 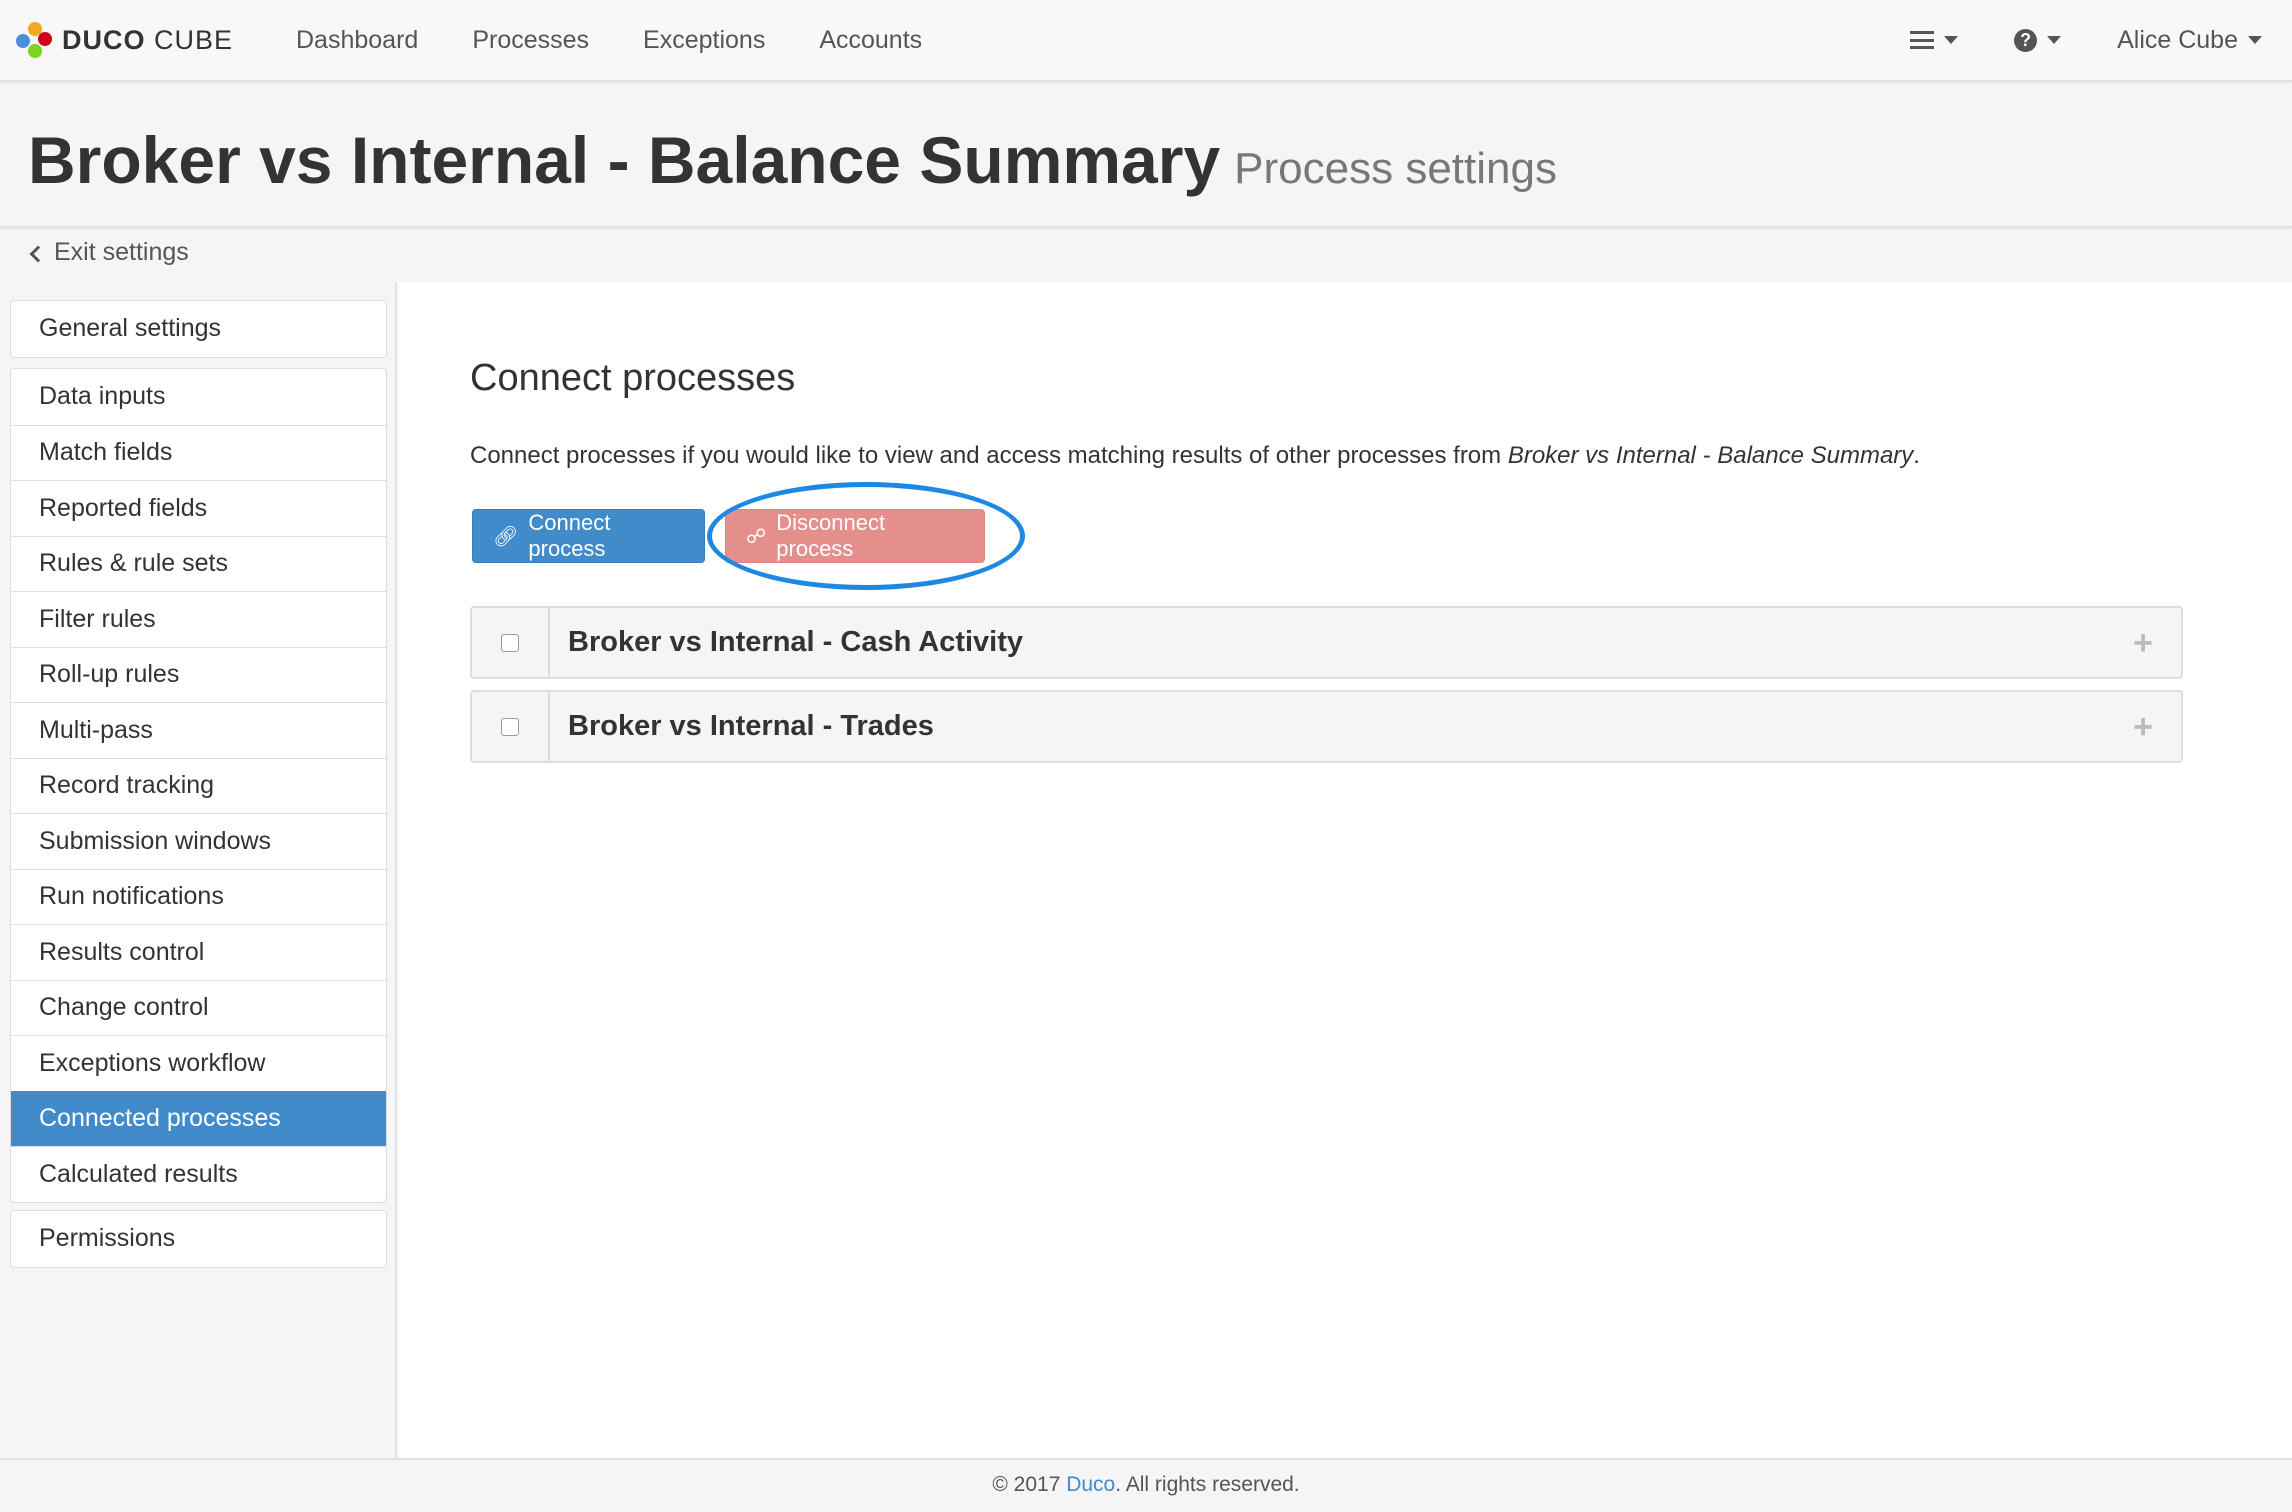 I want to click on sidebar-item-general-settings: General settings, so click(x=198, y=329).